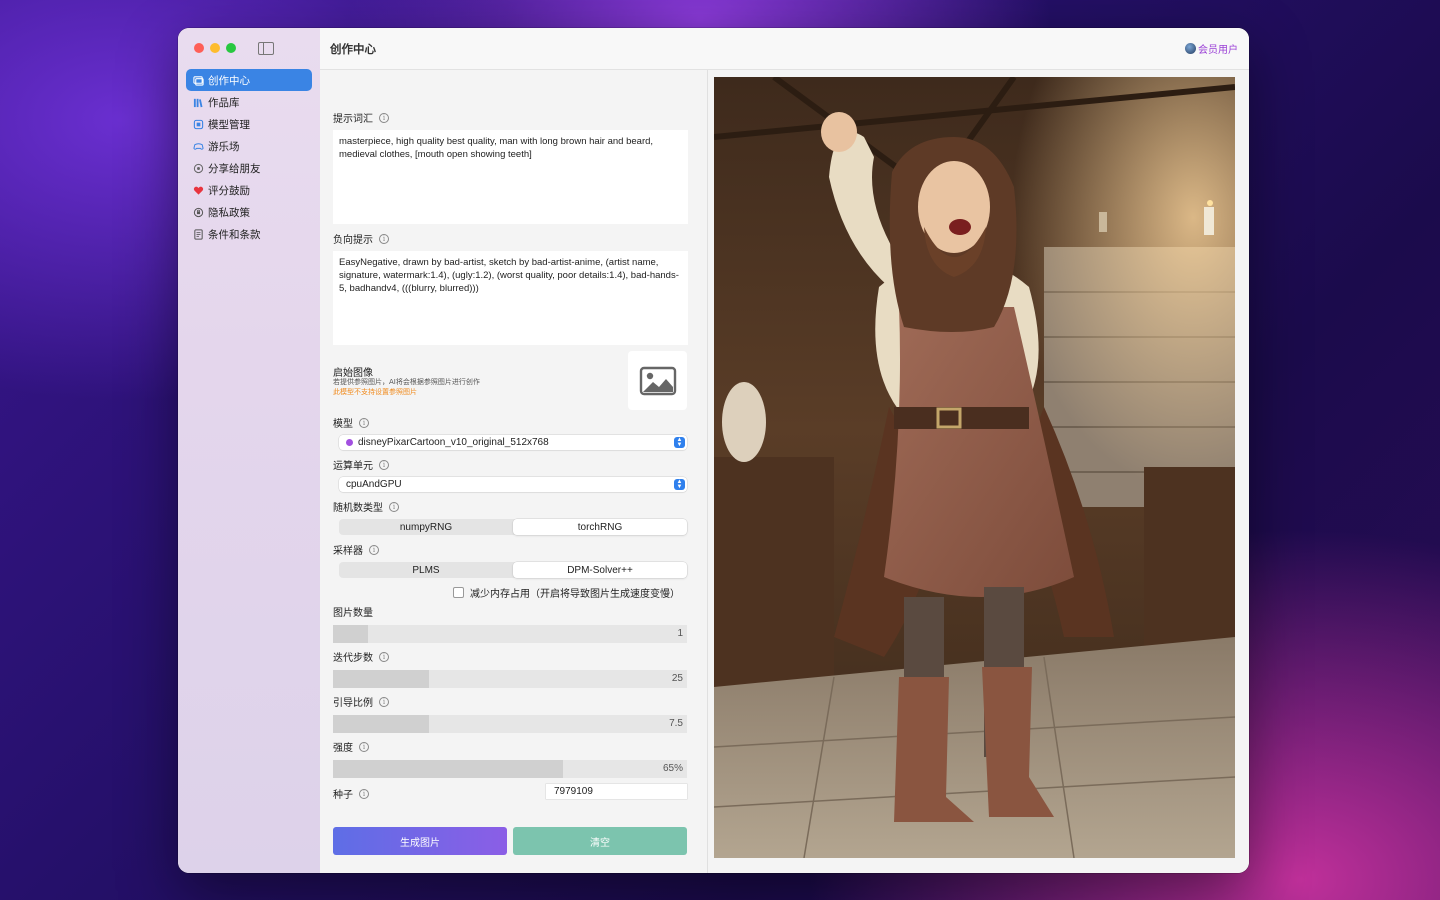  What do you see at coordinates (224, 146) in the screenshot?
I see `sidebar-item-label: 游乐场` at bounding box center [224, 146].